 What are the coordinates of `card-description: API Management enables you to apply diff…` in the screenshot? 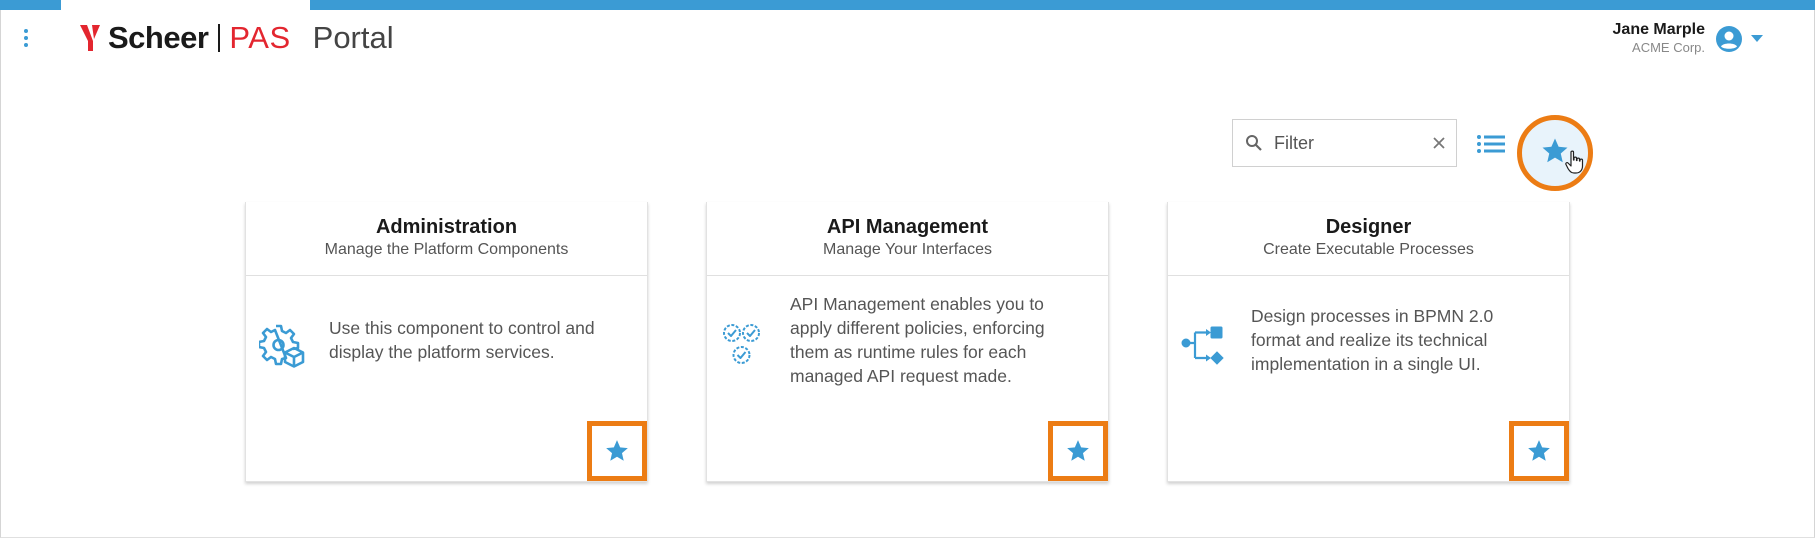 It's located at (917, 340).